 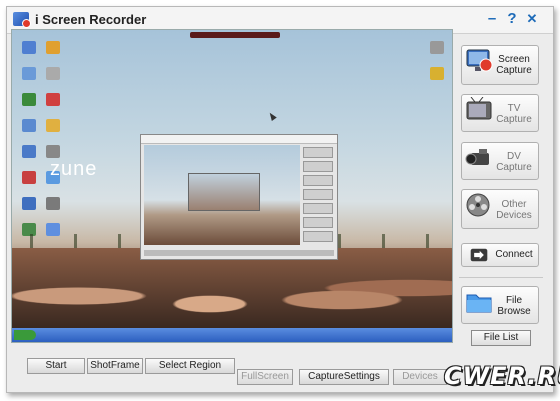 What do you see at coordinates (478, 205) in the screenshot?
I see `film-reel-icon` at bounding box center [478, 205].